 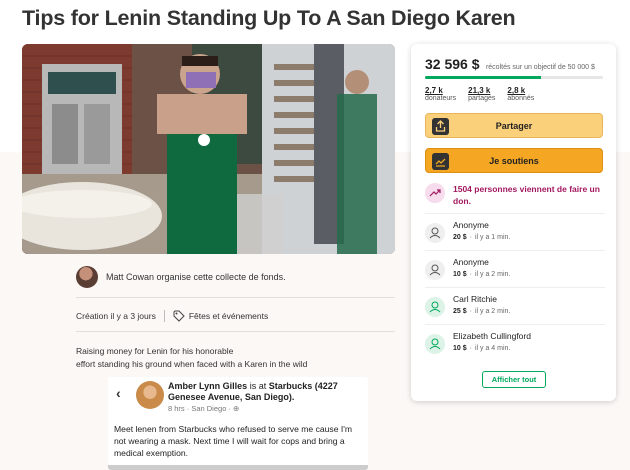 What do you see at coordinates (515, 305) in the screenshot?
I see `donor-item: Carl Ritchie 25 $ · il y a 2 min.` at bounding box center [515, 305].